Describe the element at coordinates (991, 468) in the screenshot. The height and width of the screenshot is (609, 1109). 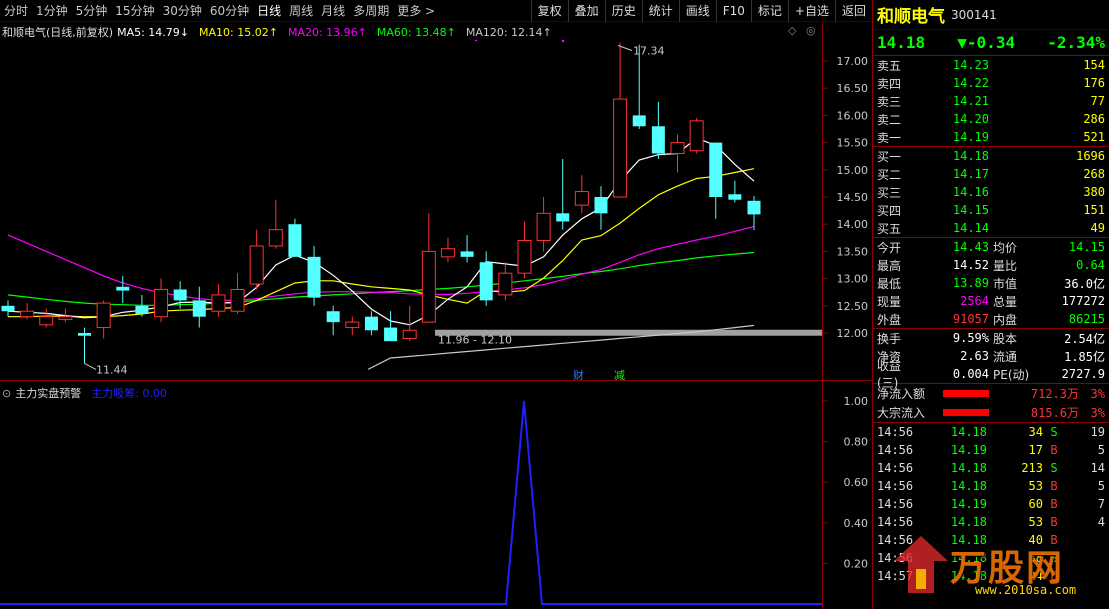
I see `tick-row: 14:56 14.18 213 S 14` at that location.